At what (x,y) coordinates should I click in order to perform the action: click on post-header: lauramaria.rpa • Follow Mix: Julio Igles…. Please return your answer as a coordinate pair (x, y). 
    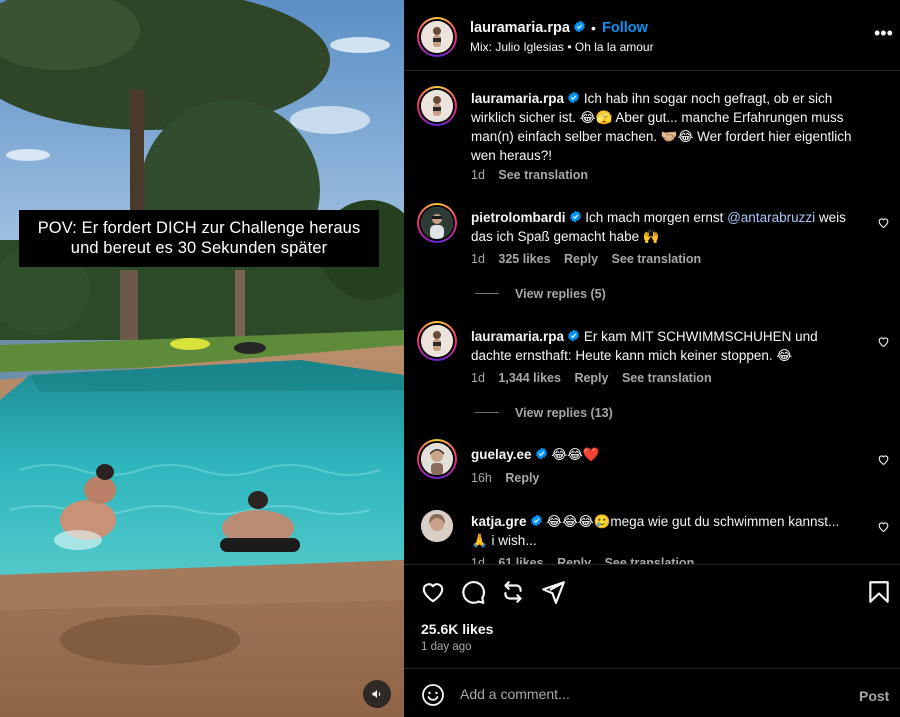
    Looking at the image, I should click on (652, 35).